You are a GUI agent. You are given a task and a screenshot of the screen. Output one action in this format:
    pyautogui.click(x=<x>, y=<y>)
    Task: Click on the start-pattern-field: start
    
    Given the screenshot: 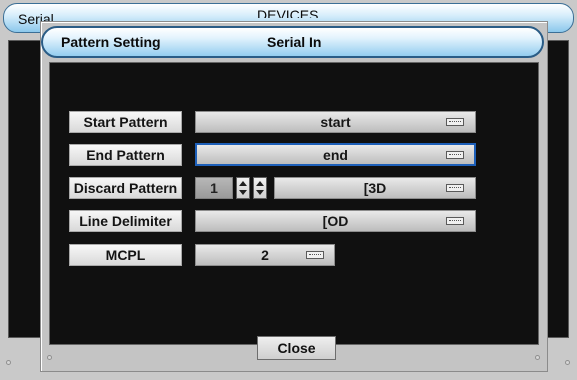 What is the action you would take?
    pyautogui.click(x=335, y=122)
    